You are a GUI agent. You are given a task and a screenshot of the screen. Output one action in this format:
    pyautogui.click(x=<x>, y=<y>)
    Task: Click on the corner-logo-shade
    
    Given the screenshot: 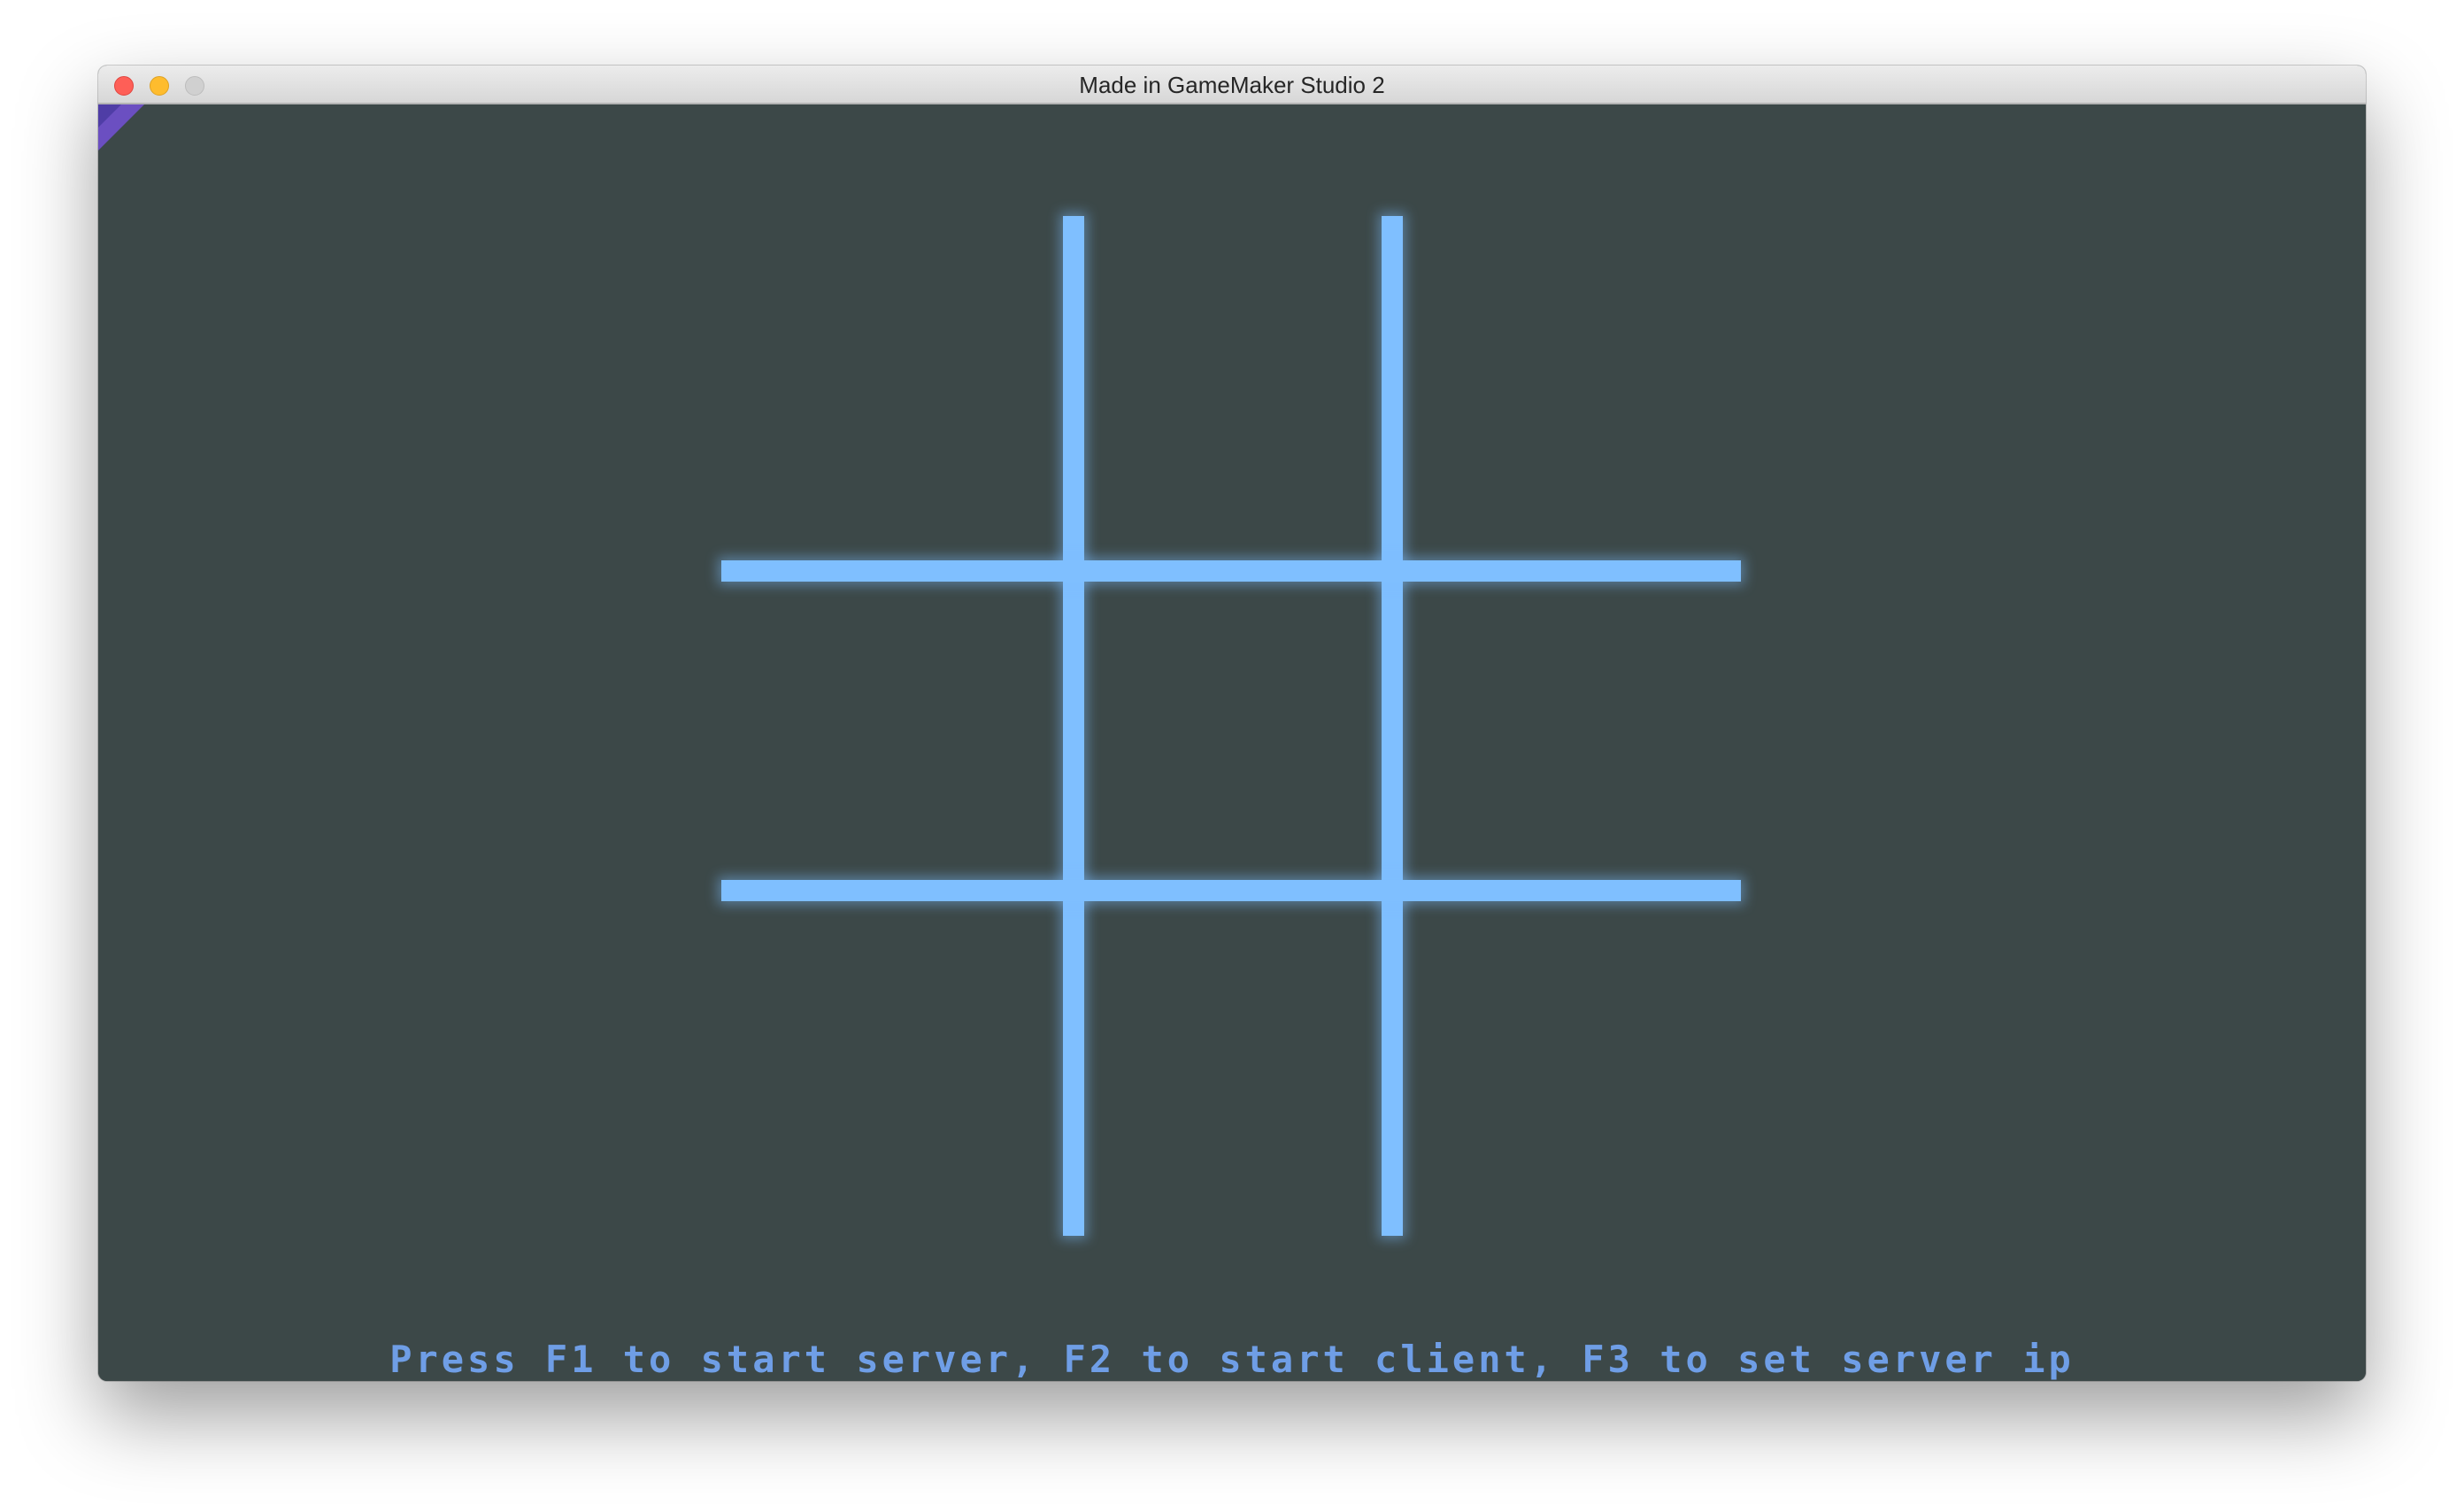 What is the action you would take?
    pyautogui.click(x=109, y=115)
    